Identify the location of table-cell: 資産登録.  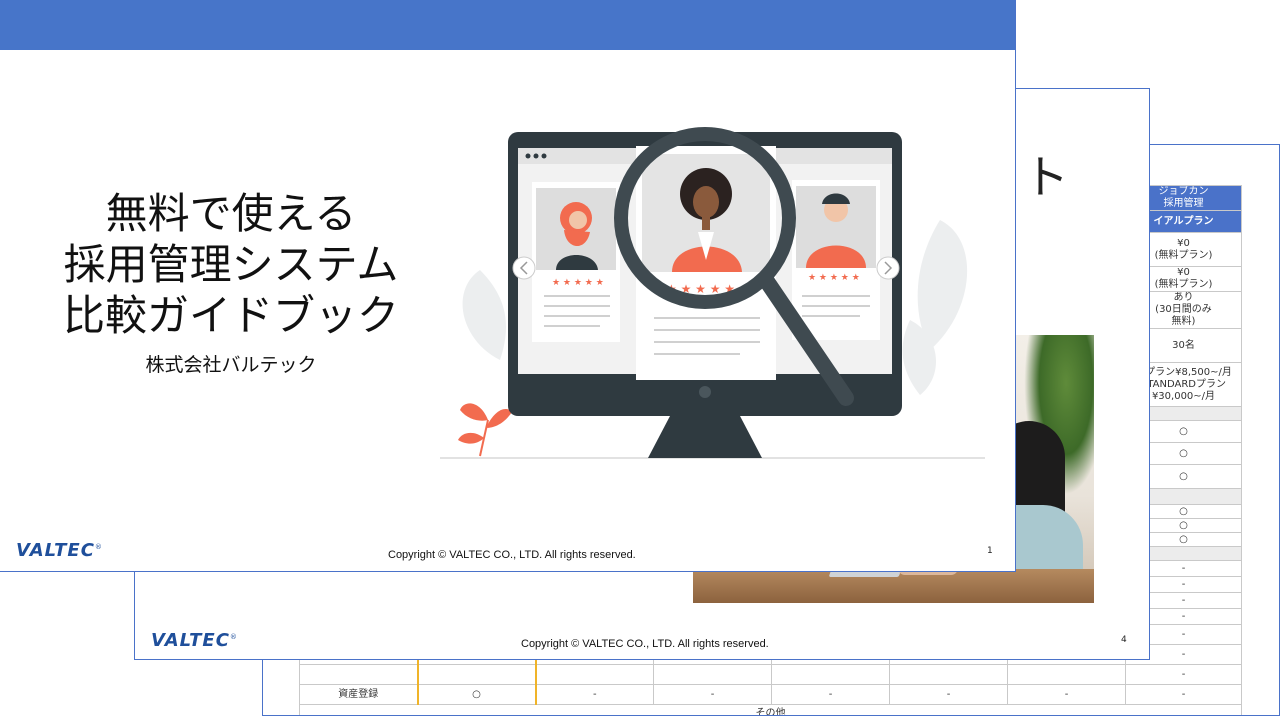
(358, 694).